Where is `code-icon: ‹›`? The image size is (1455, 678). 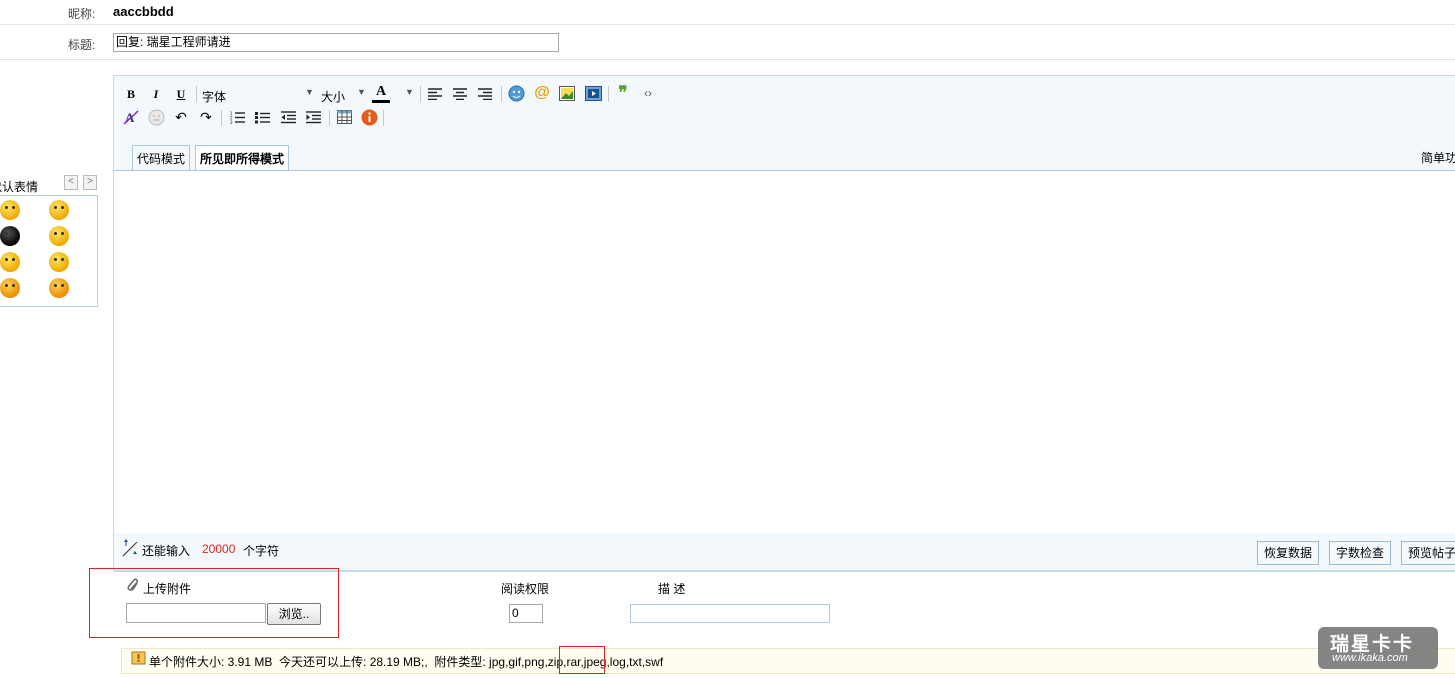
code-icon: ‹› is located at coordinates (648, 93).